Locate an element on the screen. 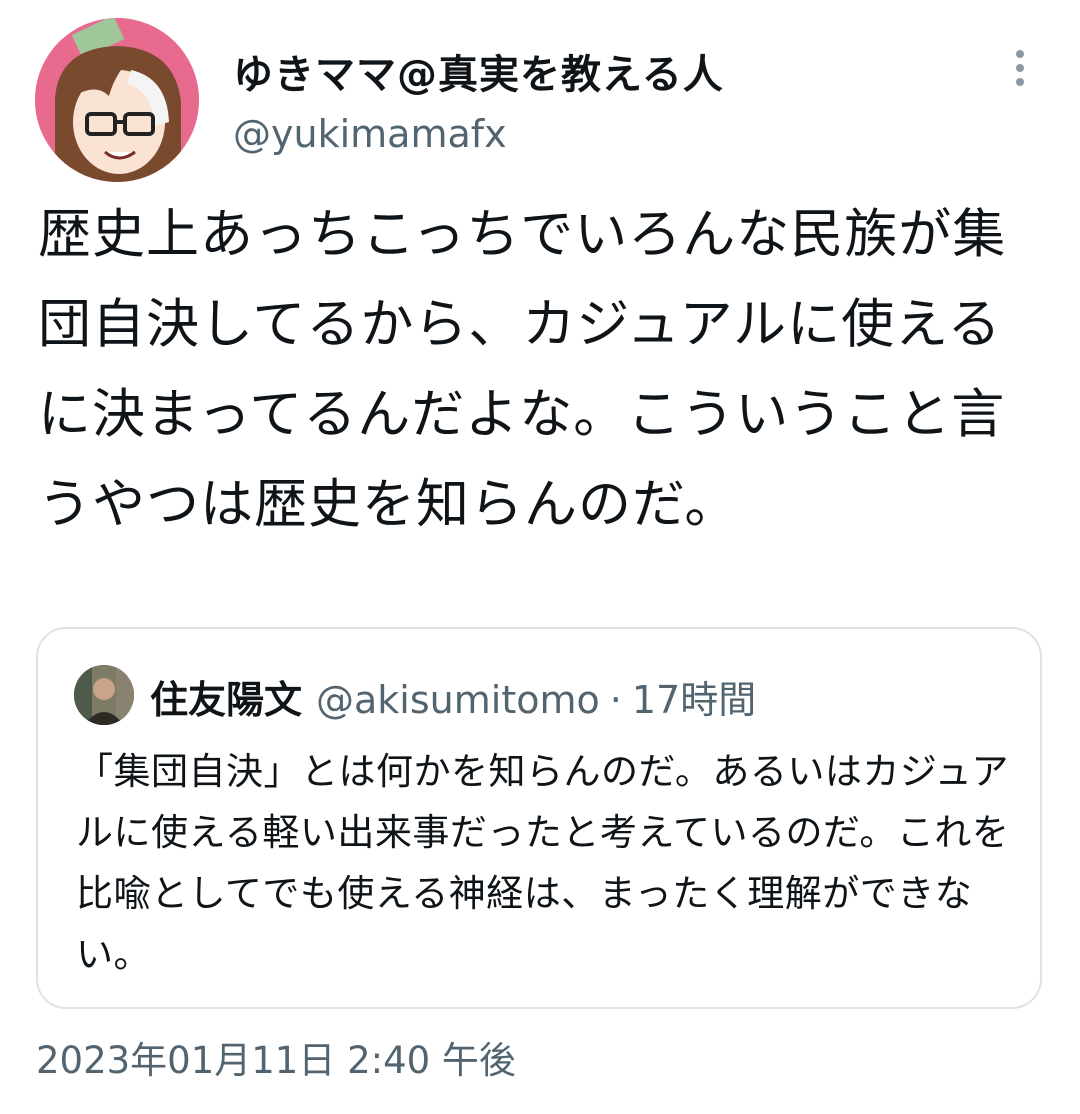 This screenshot has width=1080, height=1114. author-display-name: ゆきママ@真実を教える人 is located at coordinates (478, 71).